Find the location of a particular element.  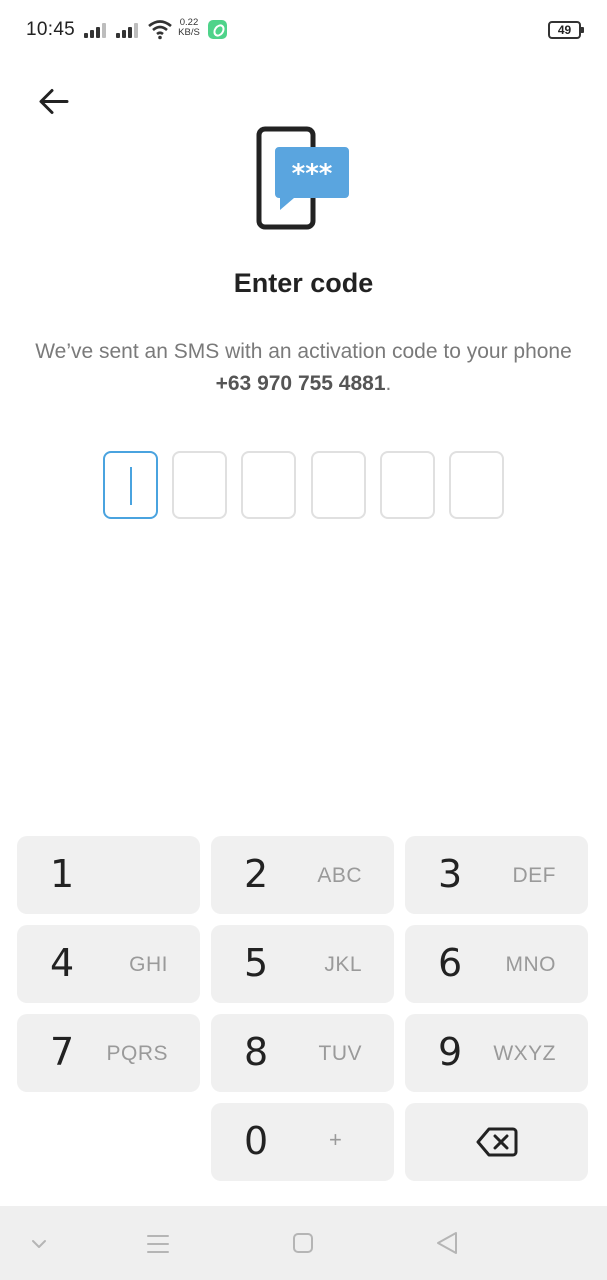

key-0: 0 + is located at coordinates (302, 1142).